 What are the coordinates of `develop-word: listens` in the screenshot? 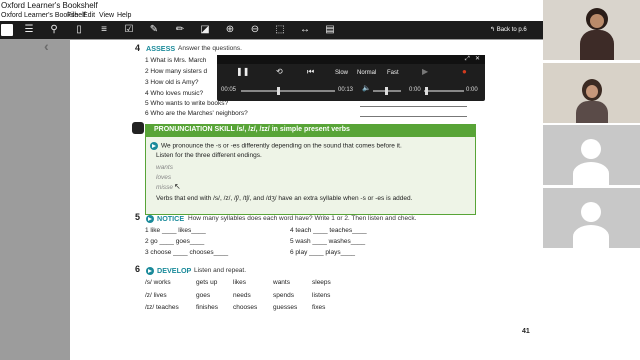 It's located at (321, 295).